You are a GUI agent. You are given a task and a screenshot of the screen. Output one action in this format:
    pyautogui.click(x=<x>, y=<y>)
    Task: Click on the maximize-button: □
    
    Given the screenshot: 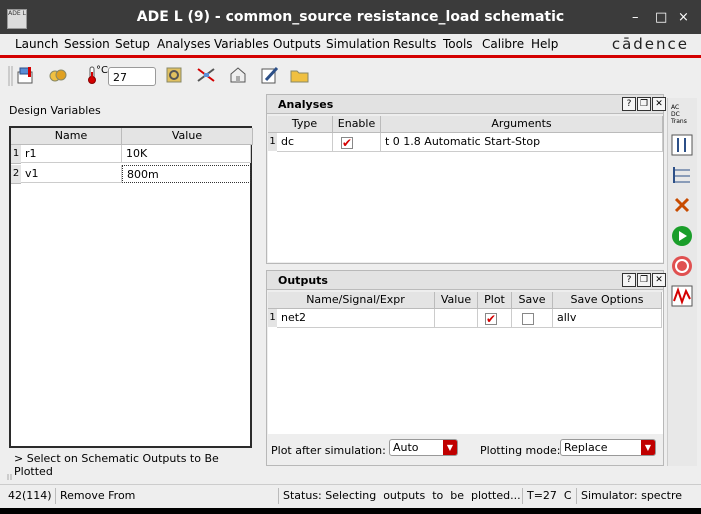 What is the action you would take?
    pyautogui.click(x=661, y=17)
    